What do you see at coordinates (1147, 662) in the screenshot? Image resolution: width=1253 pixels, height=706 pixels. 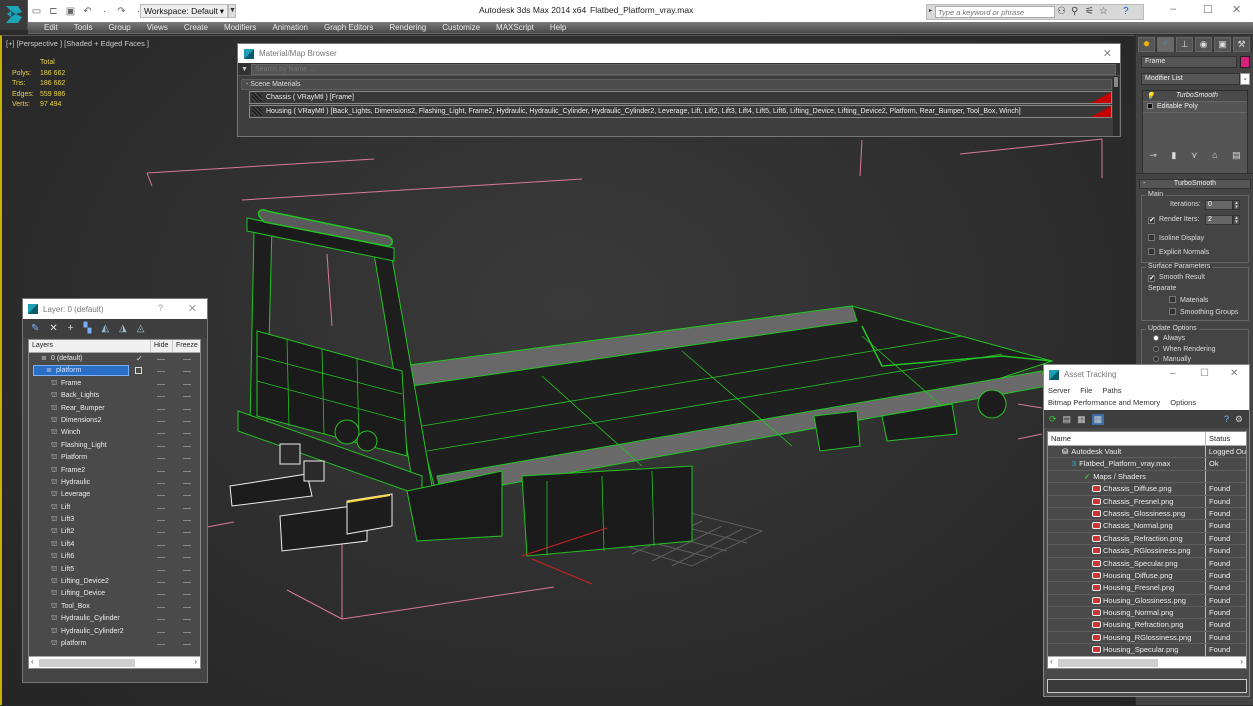 I see `asset-horizontal-scrollbar: ‹ ›` at bounding box center [1147, 662].